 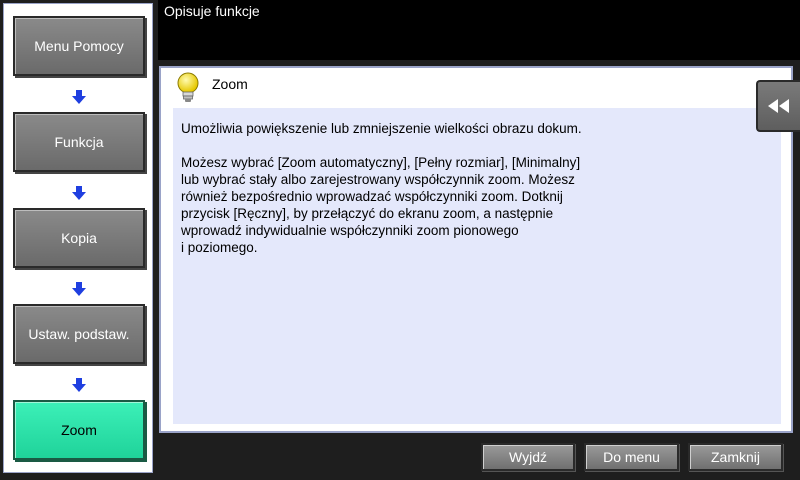 I want to click on to-menu-button-label: Do menu, so click(x=631, y=457).